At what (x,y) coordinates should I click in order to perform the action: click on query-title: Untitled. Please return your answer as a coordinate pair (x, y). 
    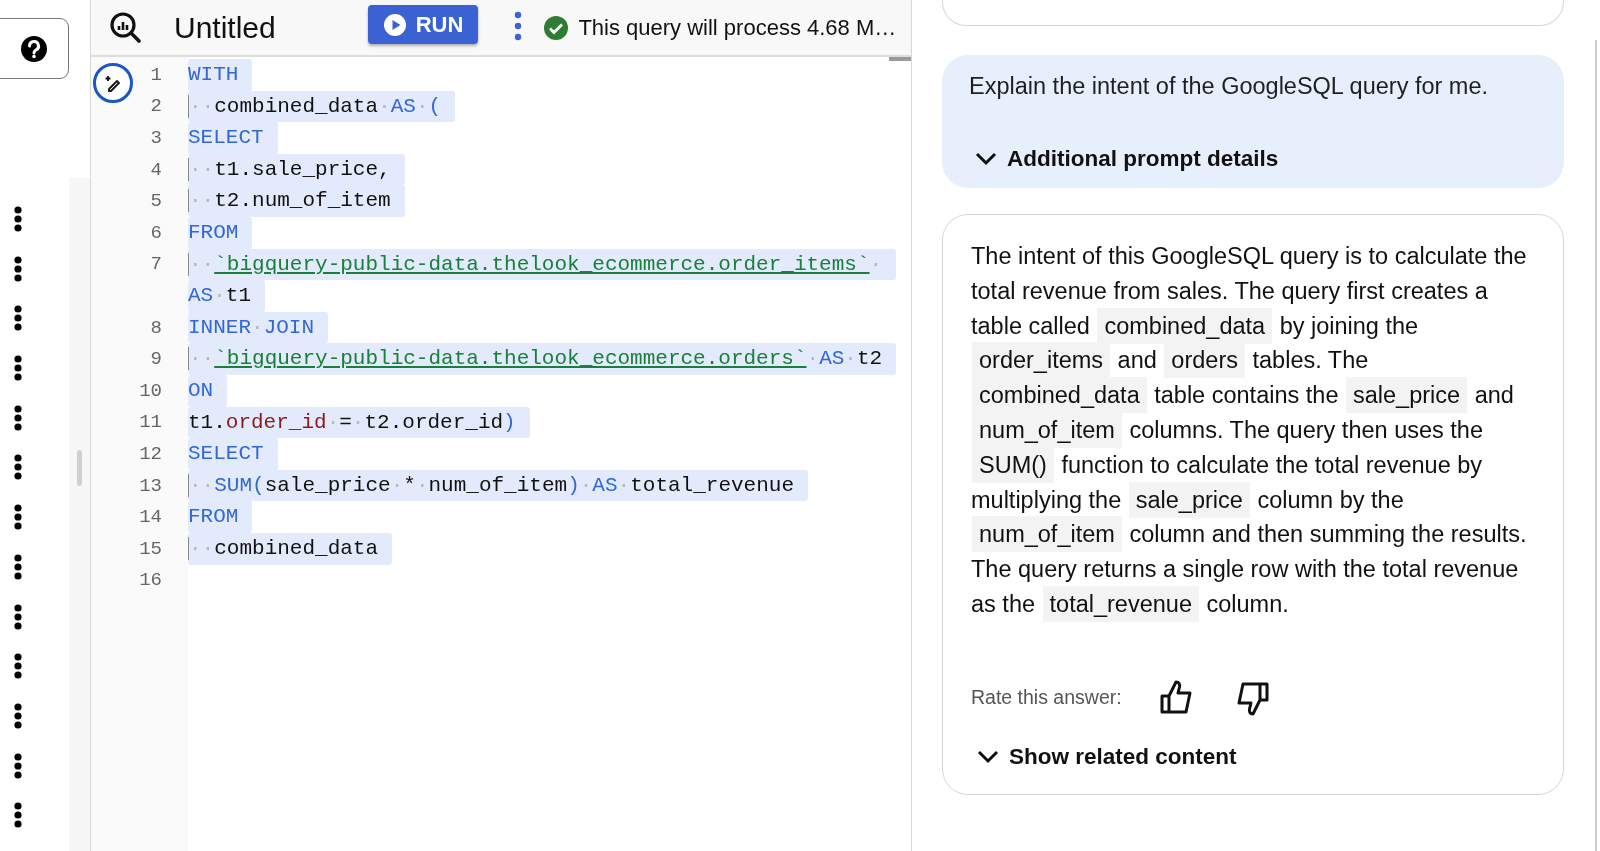
    Looking at the image, I should click on (225, 27).